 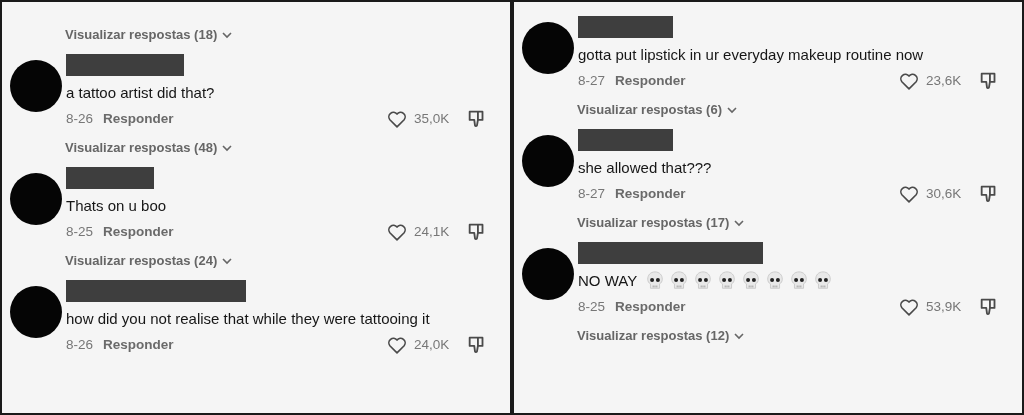 What do you see at coordinates (140, 93) in the screenshot?
I see `comment-text: a tattoo artist did that?` at bounding box center [140, 93].